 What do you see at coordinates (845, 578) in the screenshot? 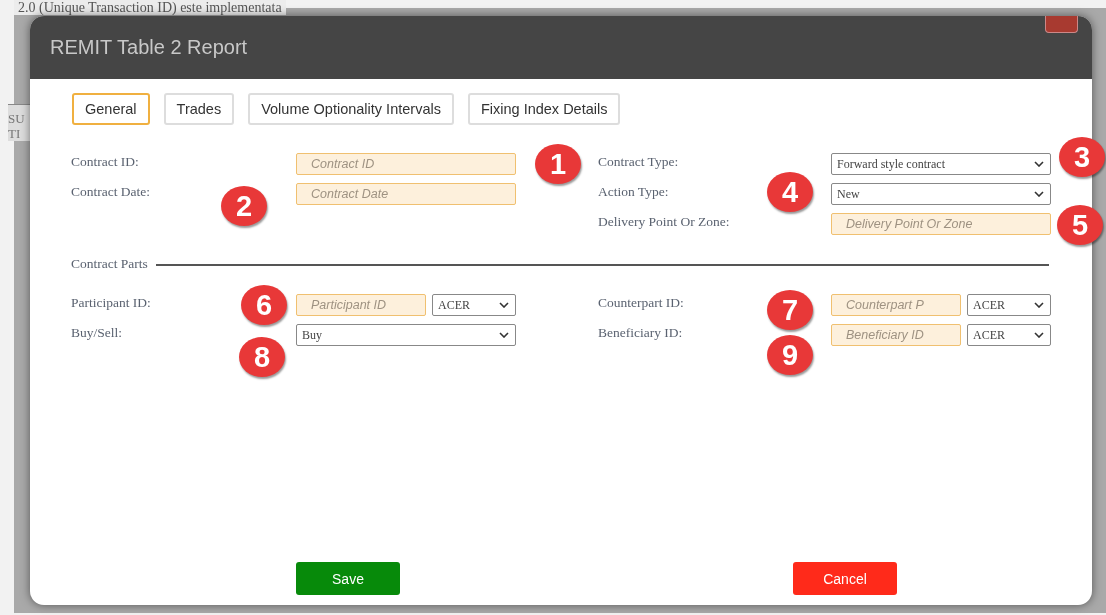
I see `cancel-button: Cancel` at bounding box center [845, 578].